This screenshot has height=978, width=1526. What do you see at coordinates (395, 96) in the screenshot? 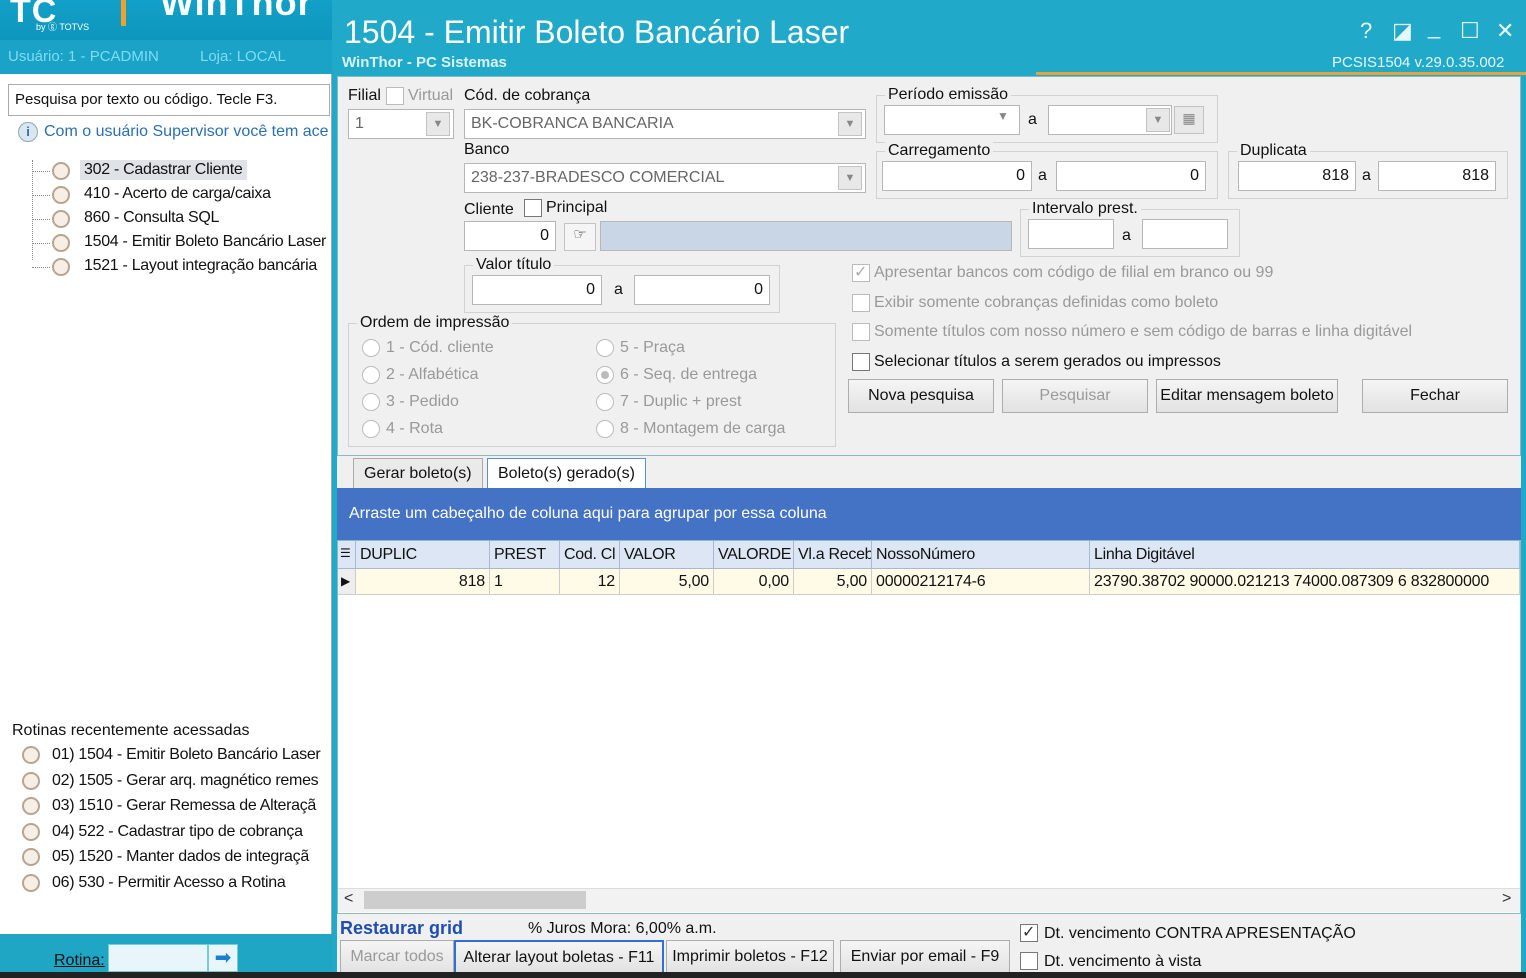
I see `virtual-checkbox` at bounding box center [395, 96].